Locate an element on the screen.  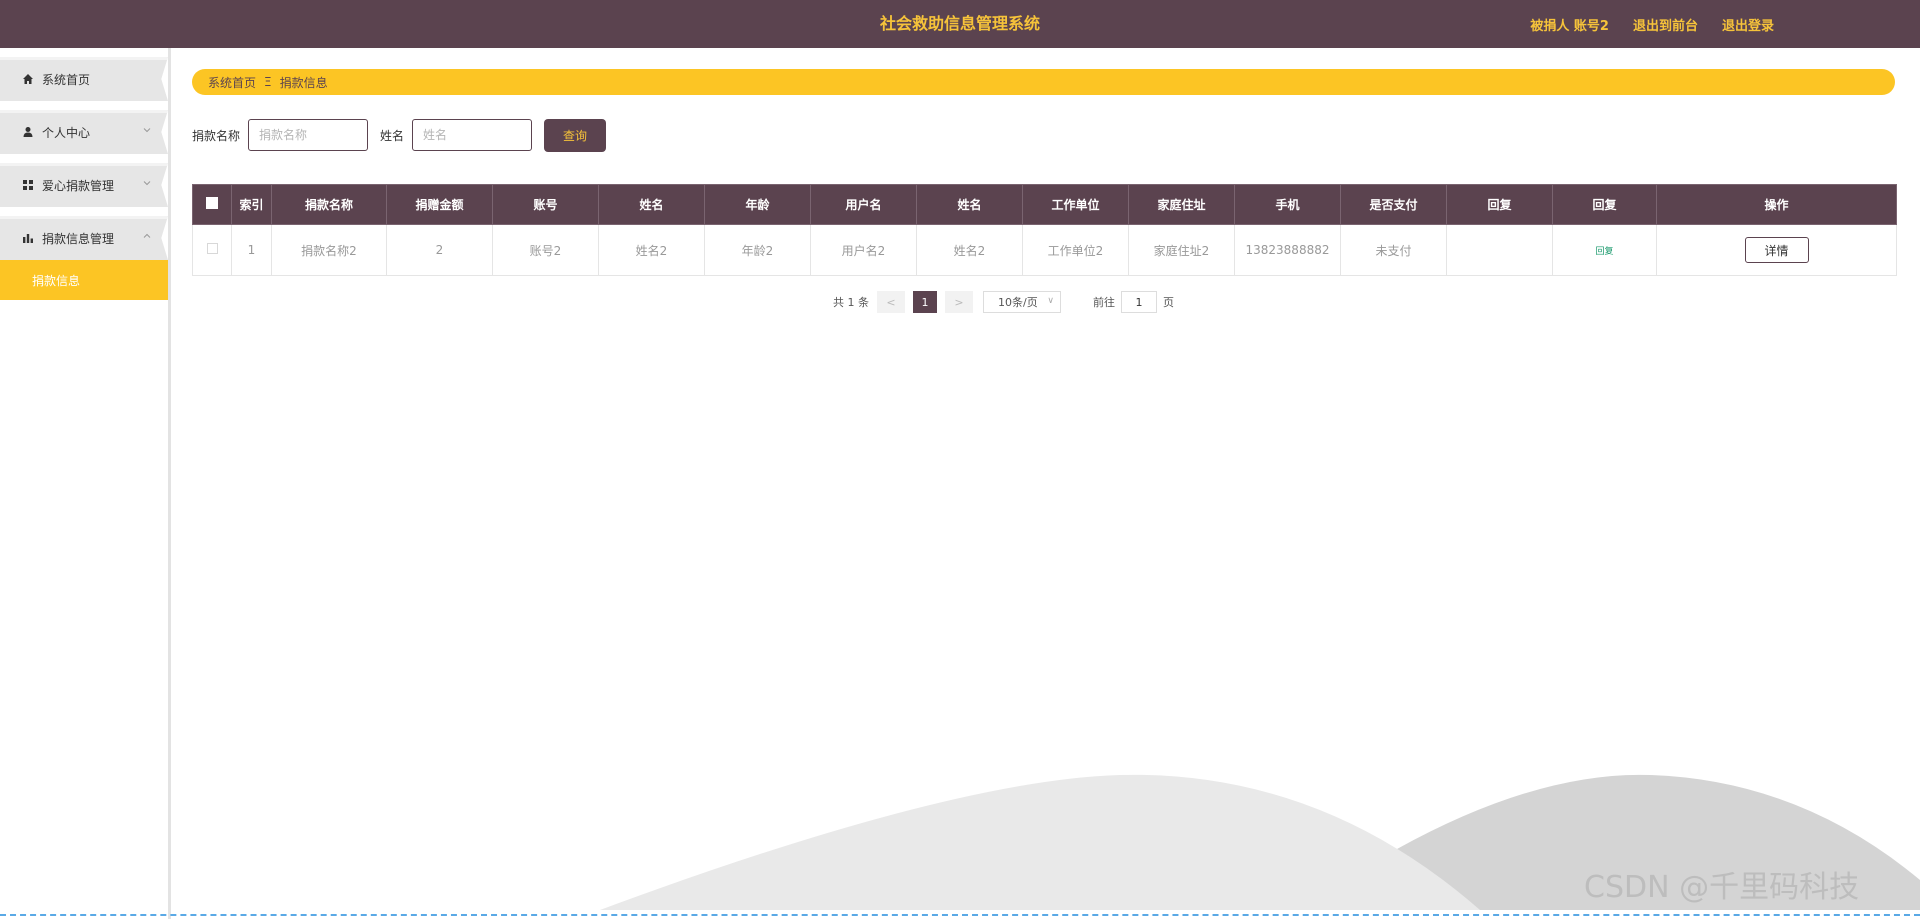
sidebar-item-label: 系统首页 is located at coordinates (66, 79).